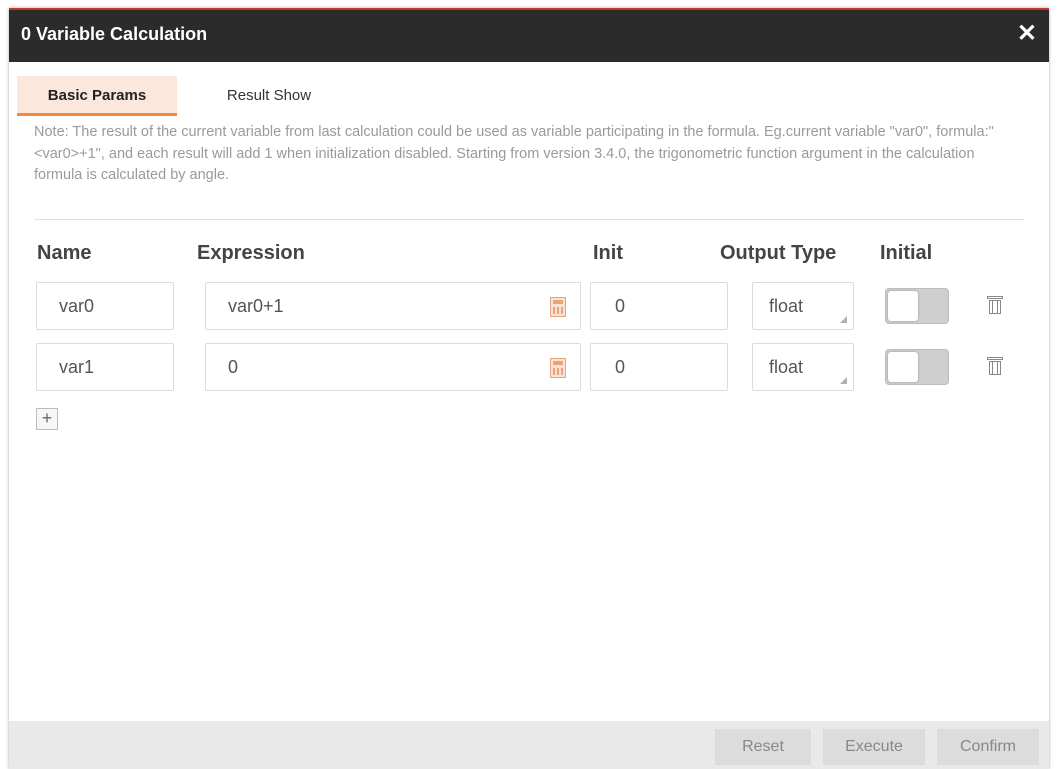  What do you see at coordinates (529, 219) in the screenshot?
I see `divider` at bounding box center [529, 219].